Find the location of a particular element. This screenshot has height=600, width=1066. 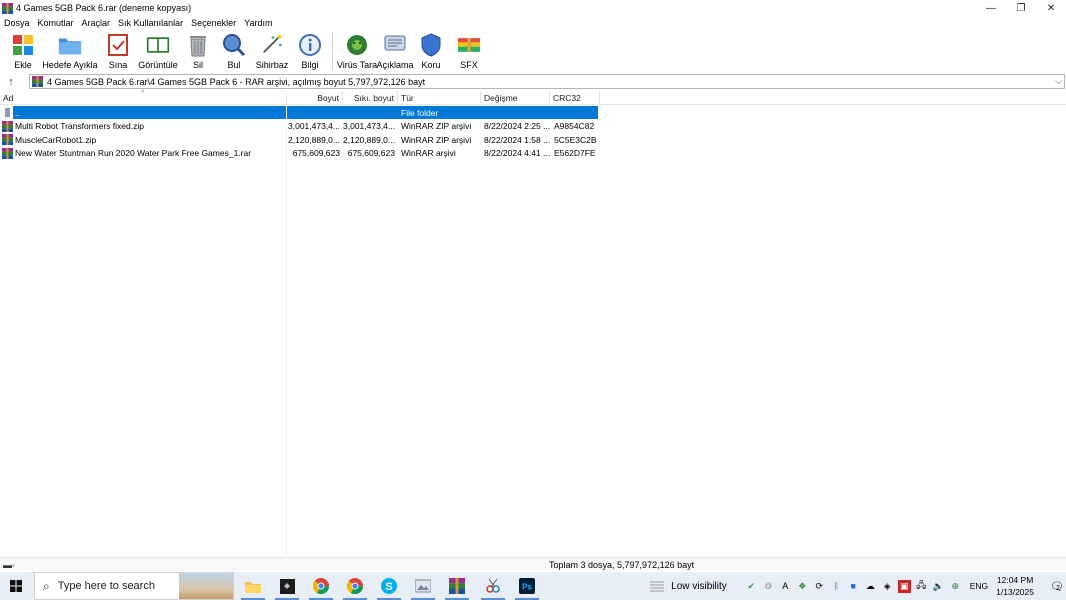

info-button: Bilgi is located at coordinates (310, 51).